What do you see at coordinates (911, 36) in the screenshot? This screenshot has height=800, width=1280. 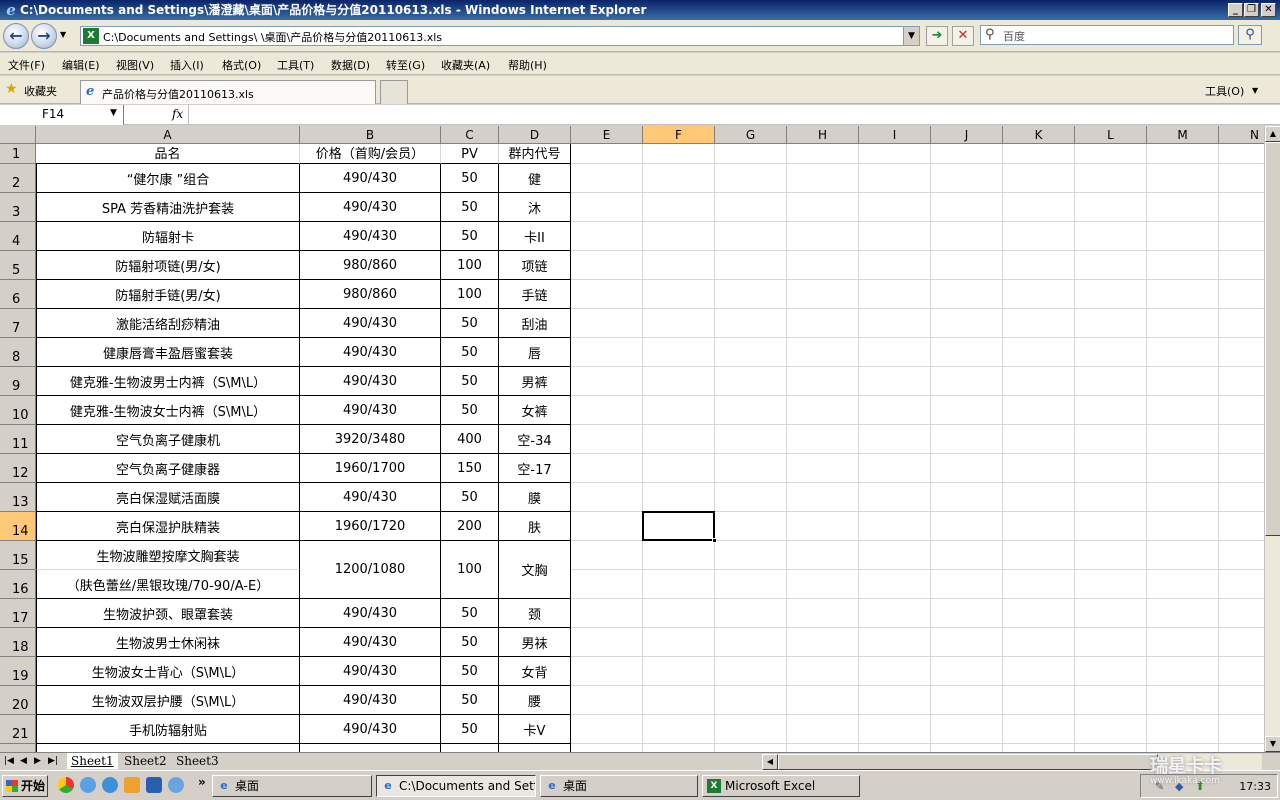 I see `address-dropdown-icon: ▼` at bounding box center [911, 36].